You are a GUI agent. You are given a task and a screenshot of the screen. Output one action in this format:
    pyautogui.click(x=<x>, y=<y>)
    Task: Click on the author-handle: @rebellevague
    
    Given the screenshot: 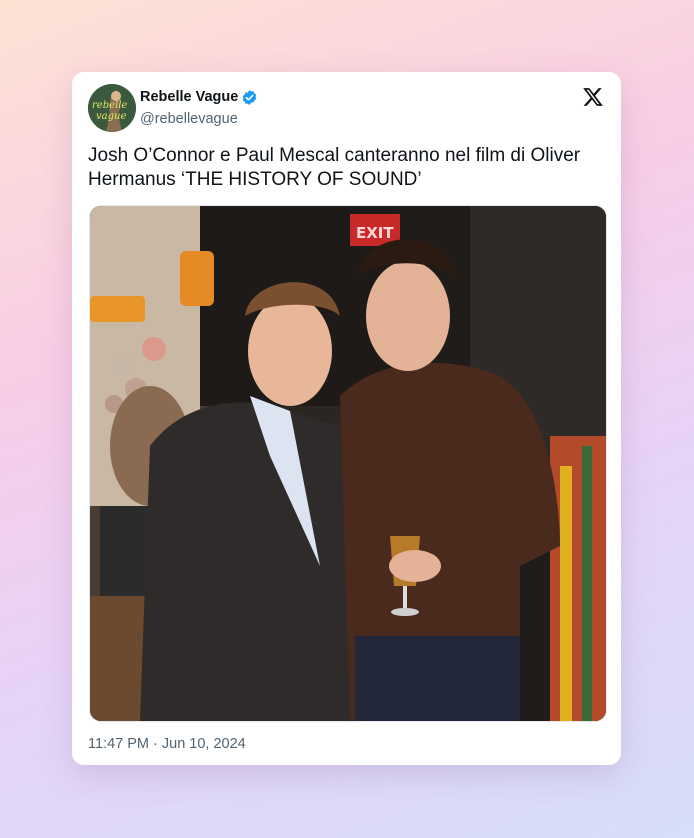 What is the action you would take?
    pyautogui.click(x=189, y=119)
    